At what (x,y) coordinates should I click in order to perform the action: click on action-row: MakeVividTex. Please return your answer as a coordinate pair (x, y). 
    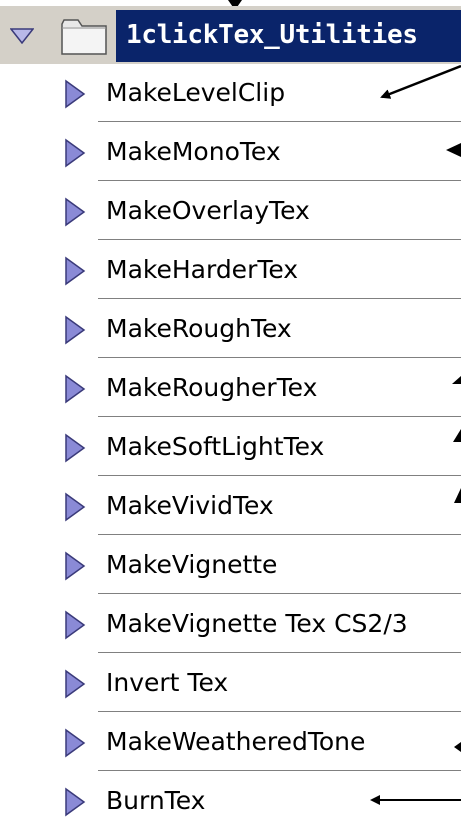
    Looking at the image, I should click on (230, 506).